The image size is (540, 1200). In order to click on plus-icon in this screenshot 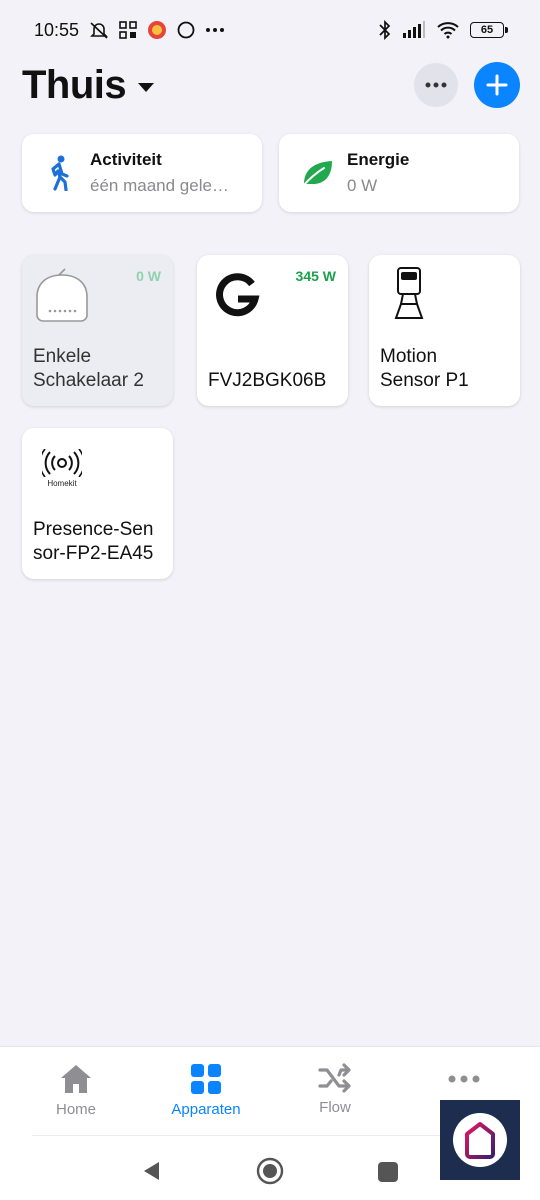, I will do `click(497, 85)`.